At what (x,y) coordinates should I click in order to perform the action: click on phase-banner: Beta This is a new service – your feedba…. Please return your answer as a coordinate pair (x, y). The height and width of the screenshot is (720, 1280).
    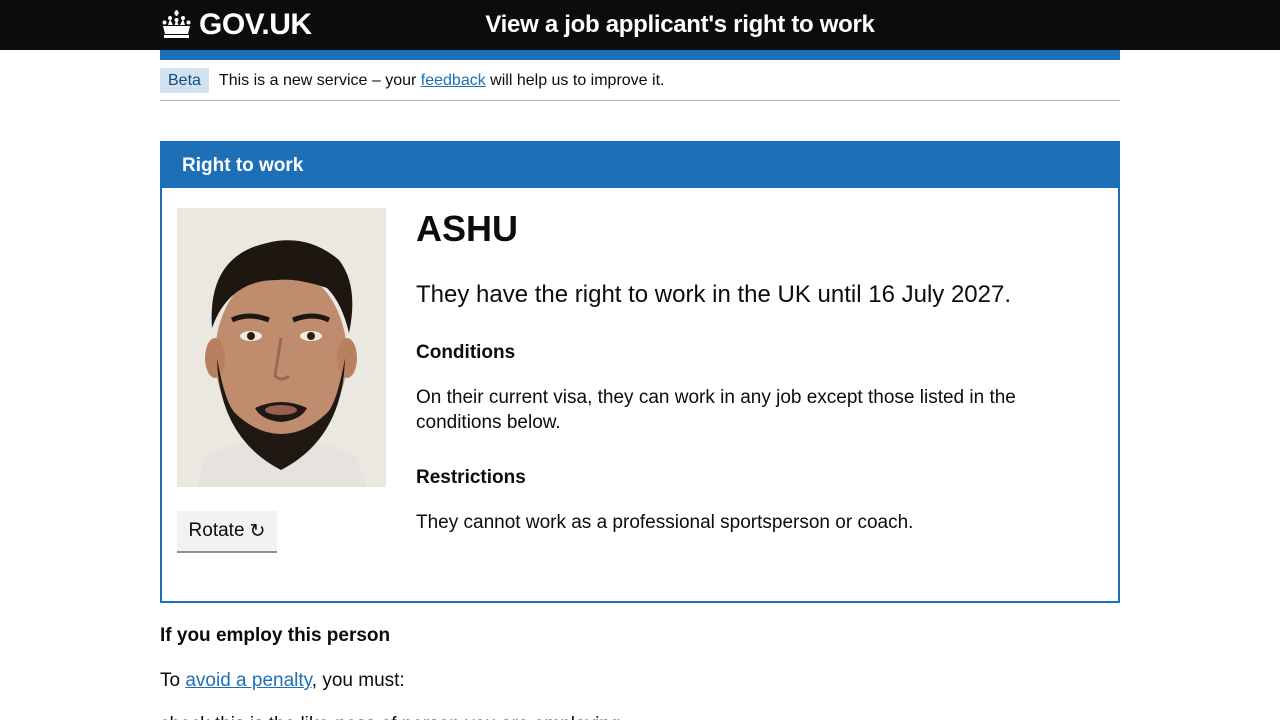
    Looking at the image, I should click on (640, 84).